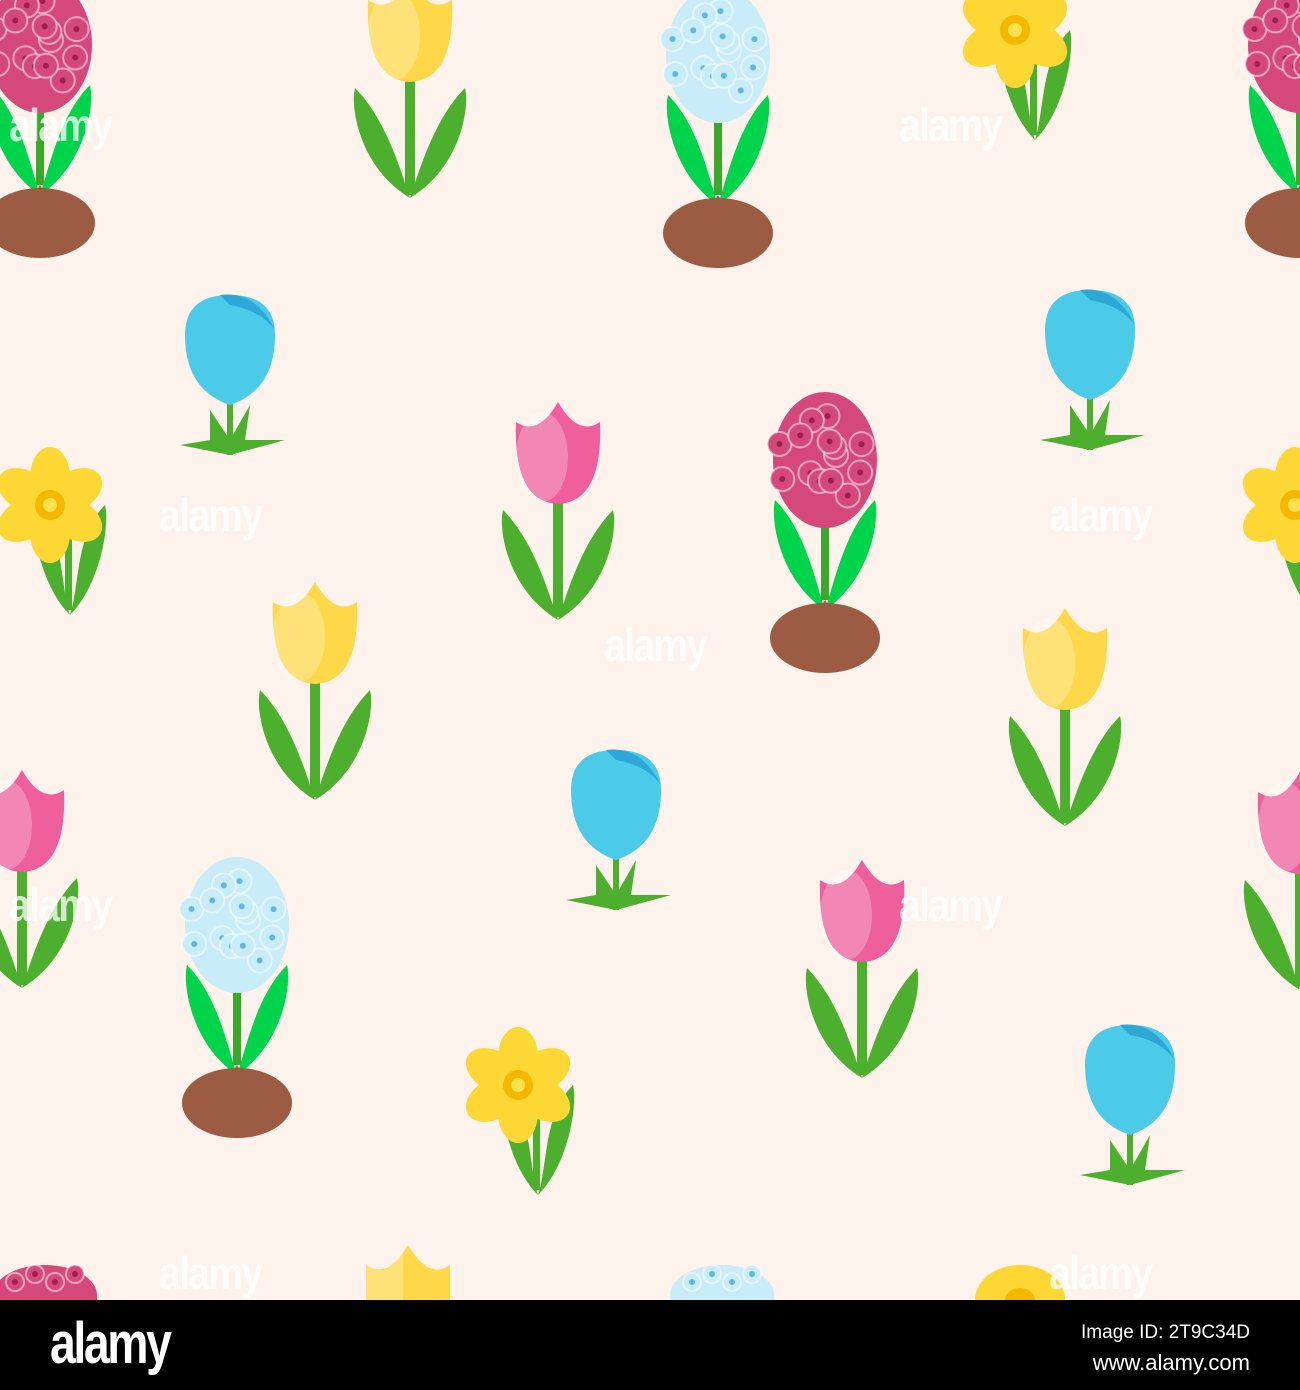  What do you see at coordinates (111, 1343) in the screenshot?
I see `alamy-logo: alamy` at bounding box center [111, 1343].